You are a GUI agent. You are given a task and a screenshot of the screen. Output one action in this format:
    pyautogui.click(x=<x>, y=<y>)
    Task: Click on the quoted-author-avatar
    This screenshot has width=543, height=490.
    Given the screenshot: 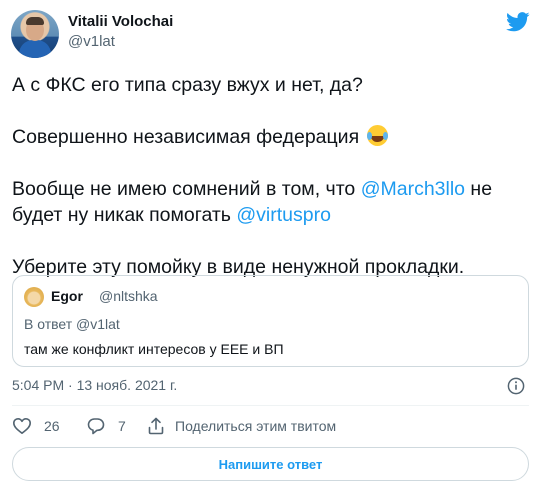 What is the action you would take?
    pyautogui.click(x=34, y=297)
    